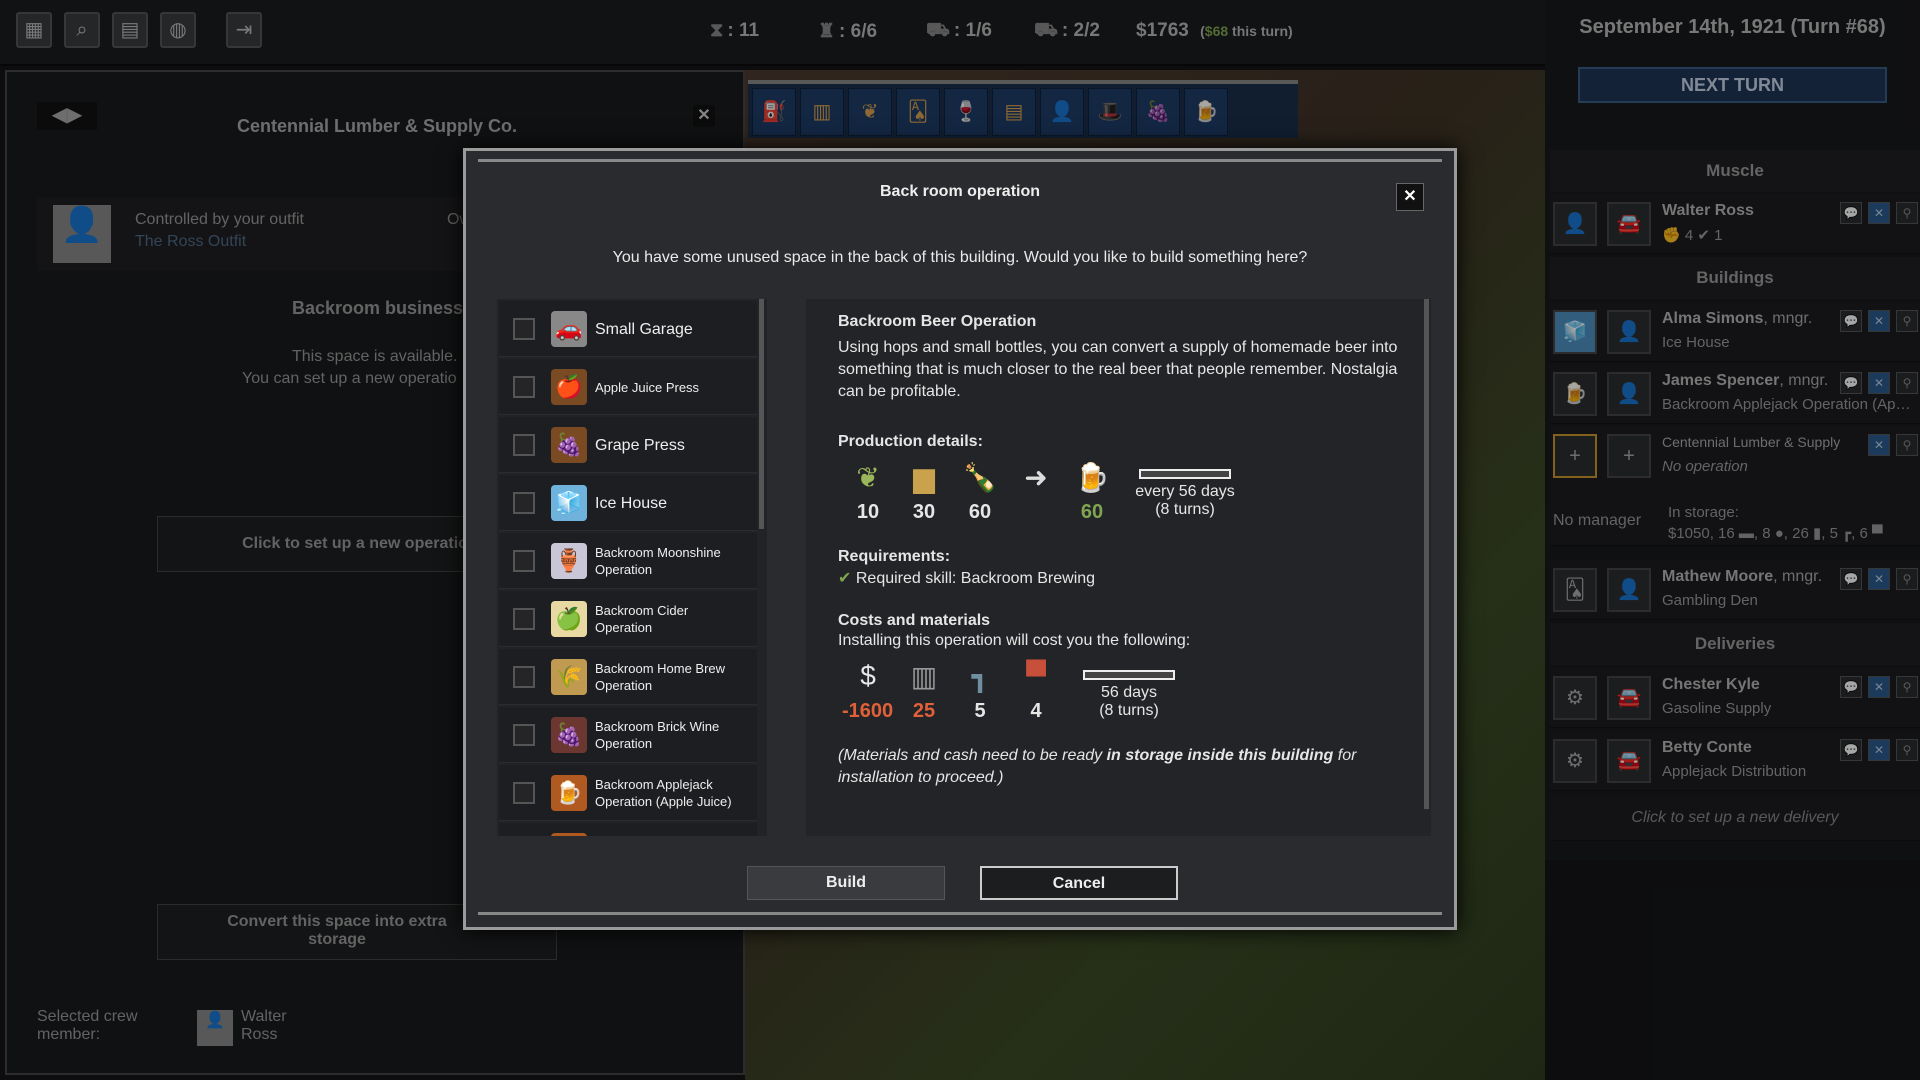 The width and height of the screenshot is (1920, 1080). Describe the element at coordinates (980, 492) in the screenshot. I see `bottle-icon: 🍾 60` at that location.